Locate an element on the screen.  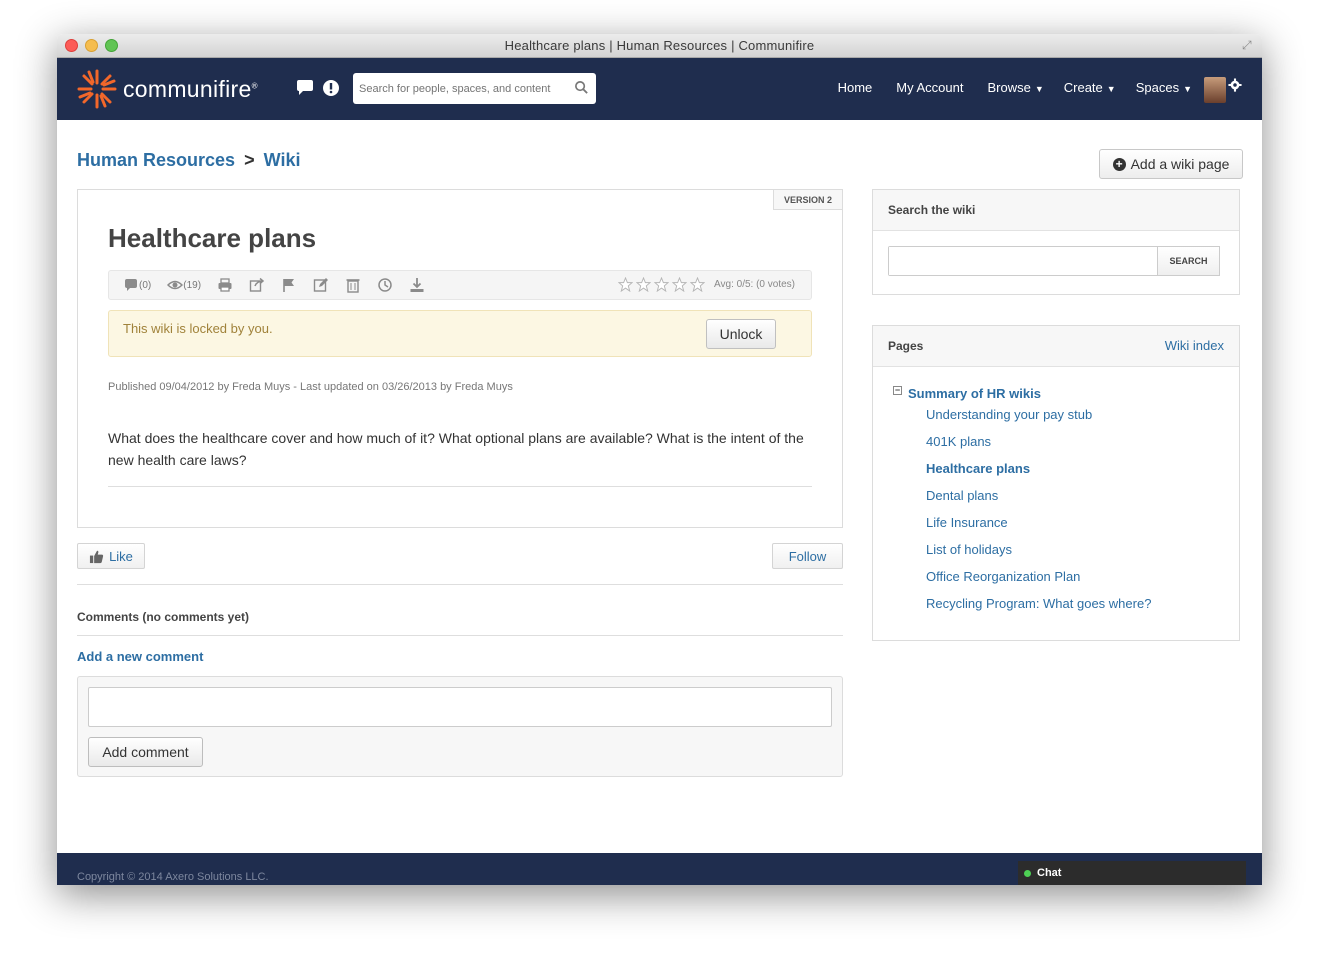
nav-item-spaces: Spaces ▼ is located at coordinates (1164, 87).